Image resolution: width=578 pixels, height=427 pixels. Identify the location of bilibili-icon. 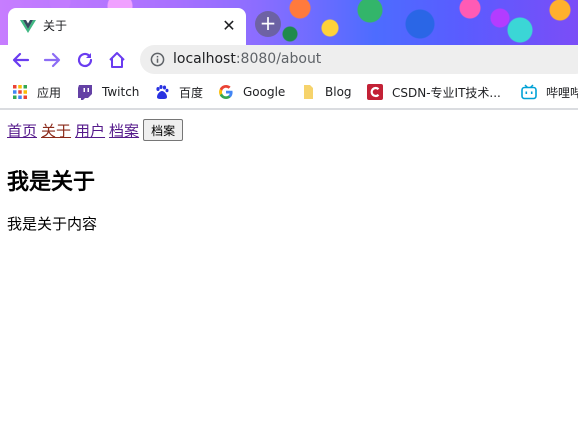
(529, 92).